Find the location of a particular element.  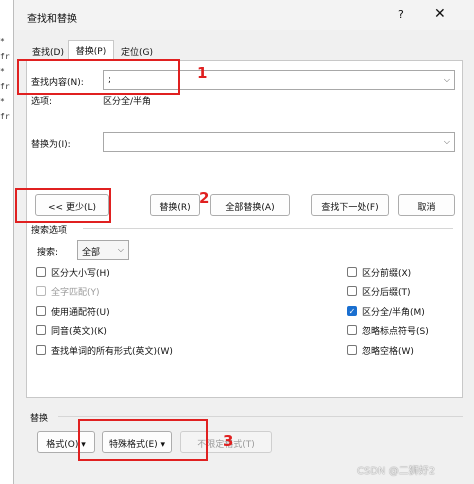

checkbox-label: 查找单词的所有形式(英文)(W) is located at coordinates (112, 352).